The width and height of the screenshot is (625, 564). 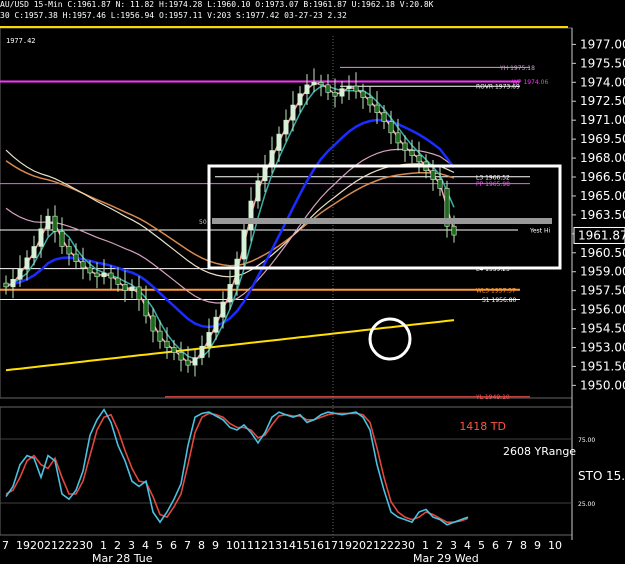 What do you see at coordinates (482, 426) in the screenshot?
I see `td-label: 1418 TD` at bounding box center [482, 426].